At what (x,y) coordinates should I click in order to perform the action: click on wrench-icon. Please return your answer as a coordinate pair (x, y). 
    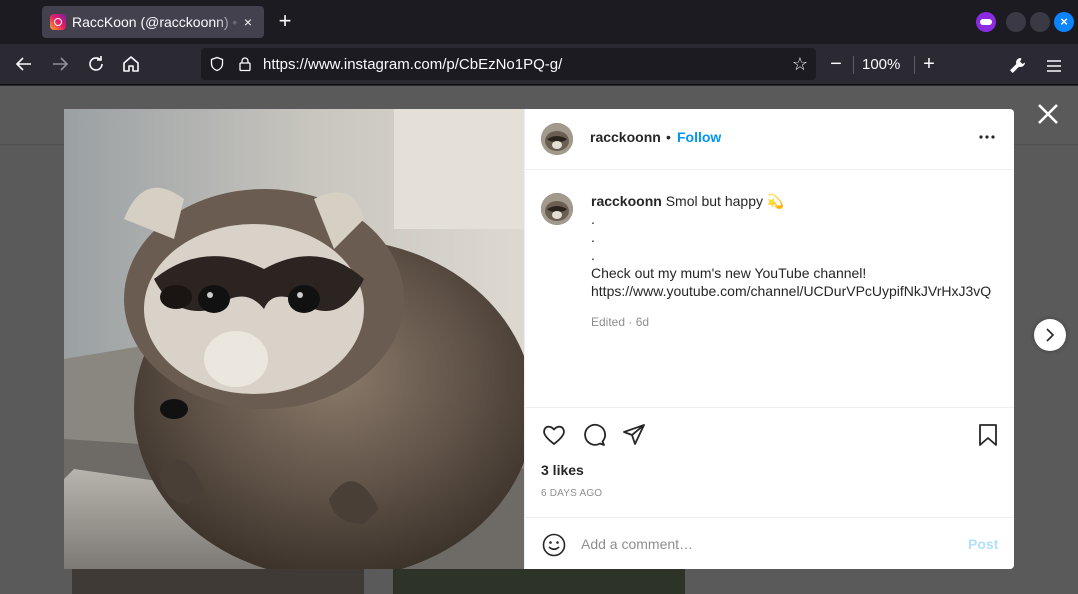
    Looking at the image, I should click on (1018, 66).